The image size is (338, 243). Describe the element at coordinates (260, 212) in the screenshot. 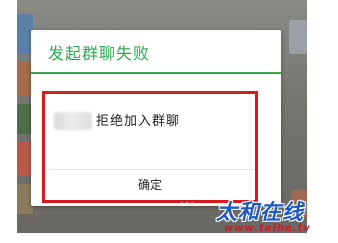

I see `watermark-brand: 太和在线` at that location.